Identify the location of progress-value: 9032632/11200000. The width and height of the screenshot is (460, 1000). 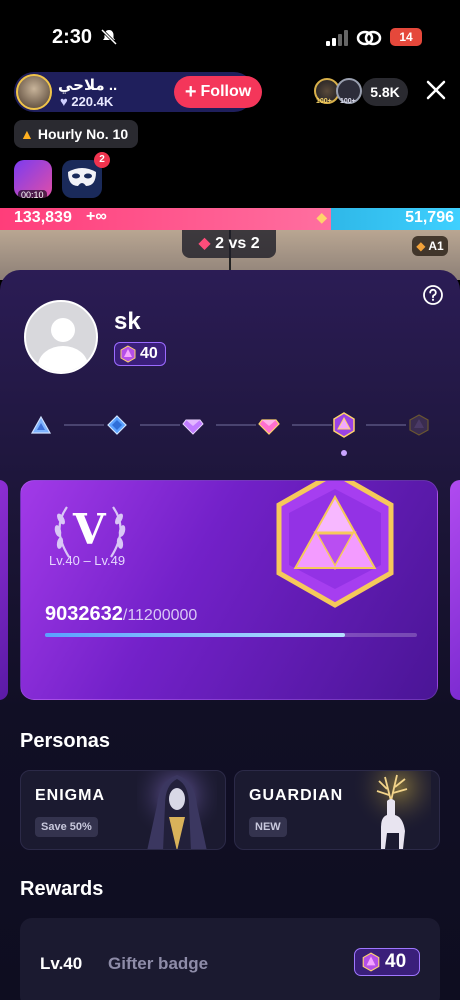
(121, 614).